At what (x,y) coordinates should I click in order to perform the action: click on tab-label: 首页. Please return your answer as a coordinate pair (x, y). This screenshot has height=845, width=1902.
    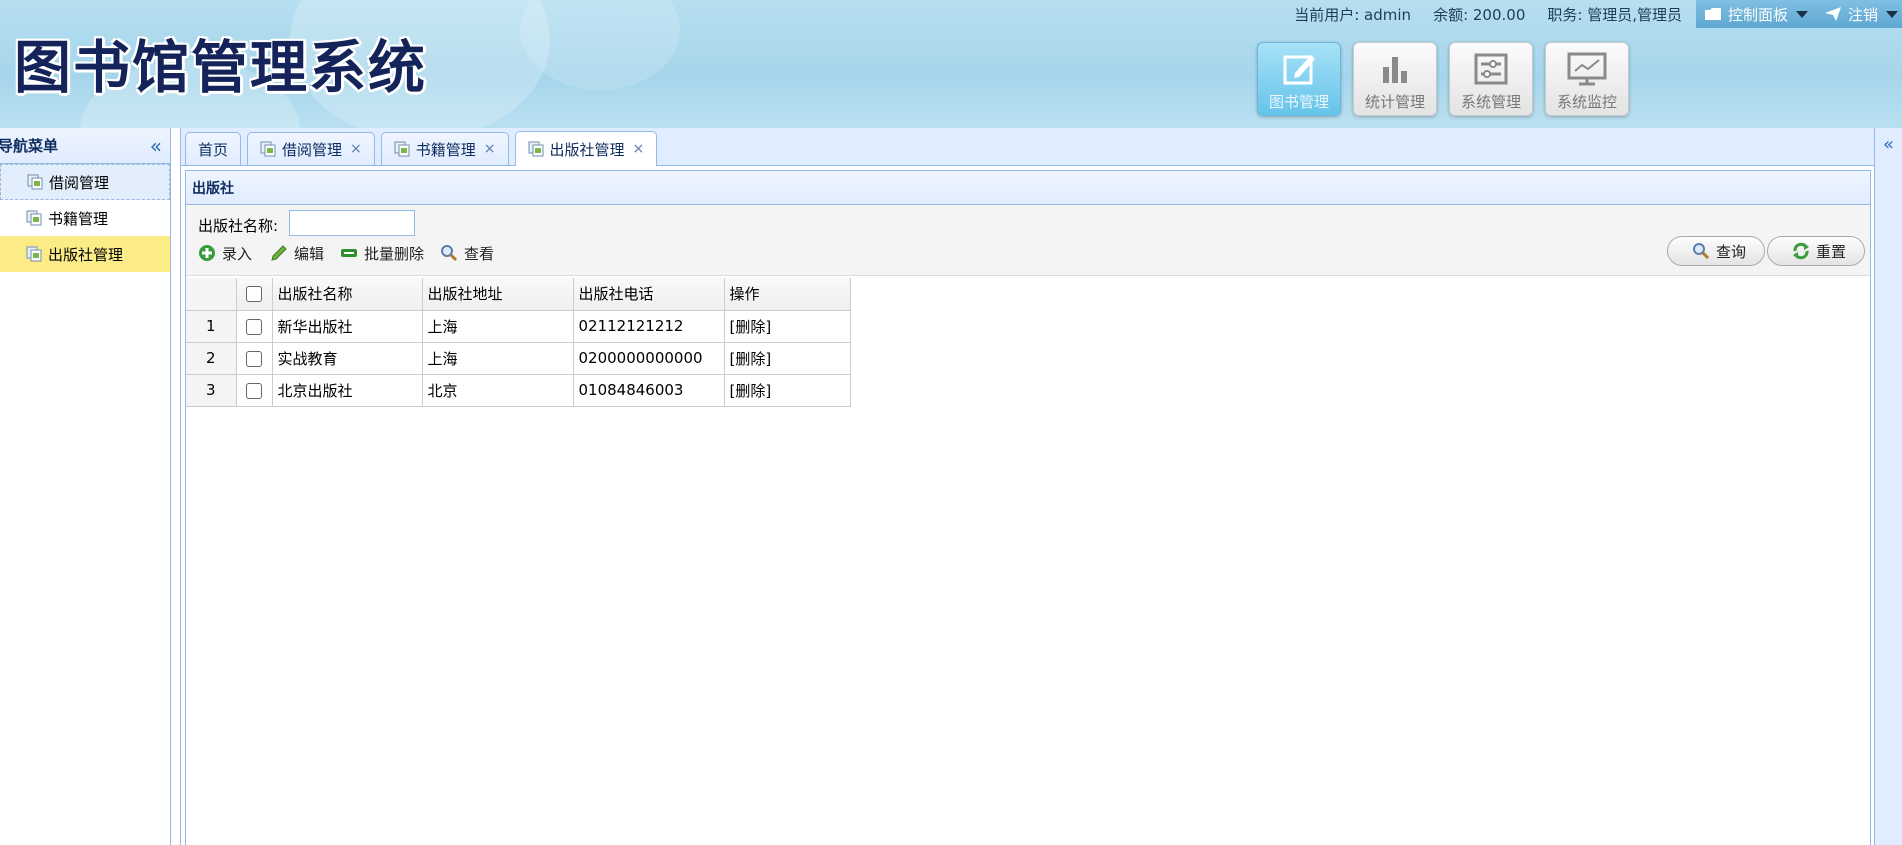
    Looking at the image, I should click on (213, 149).